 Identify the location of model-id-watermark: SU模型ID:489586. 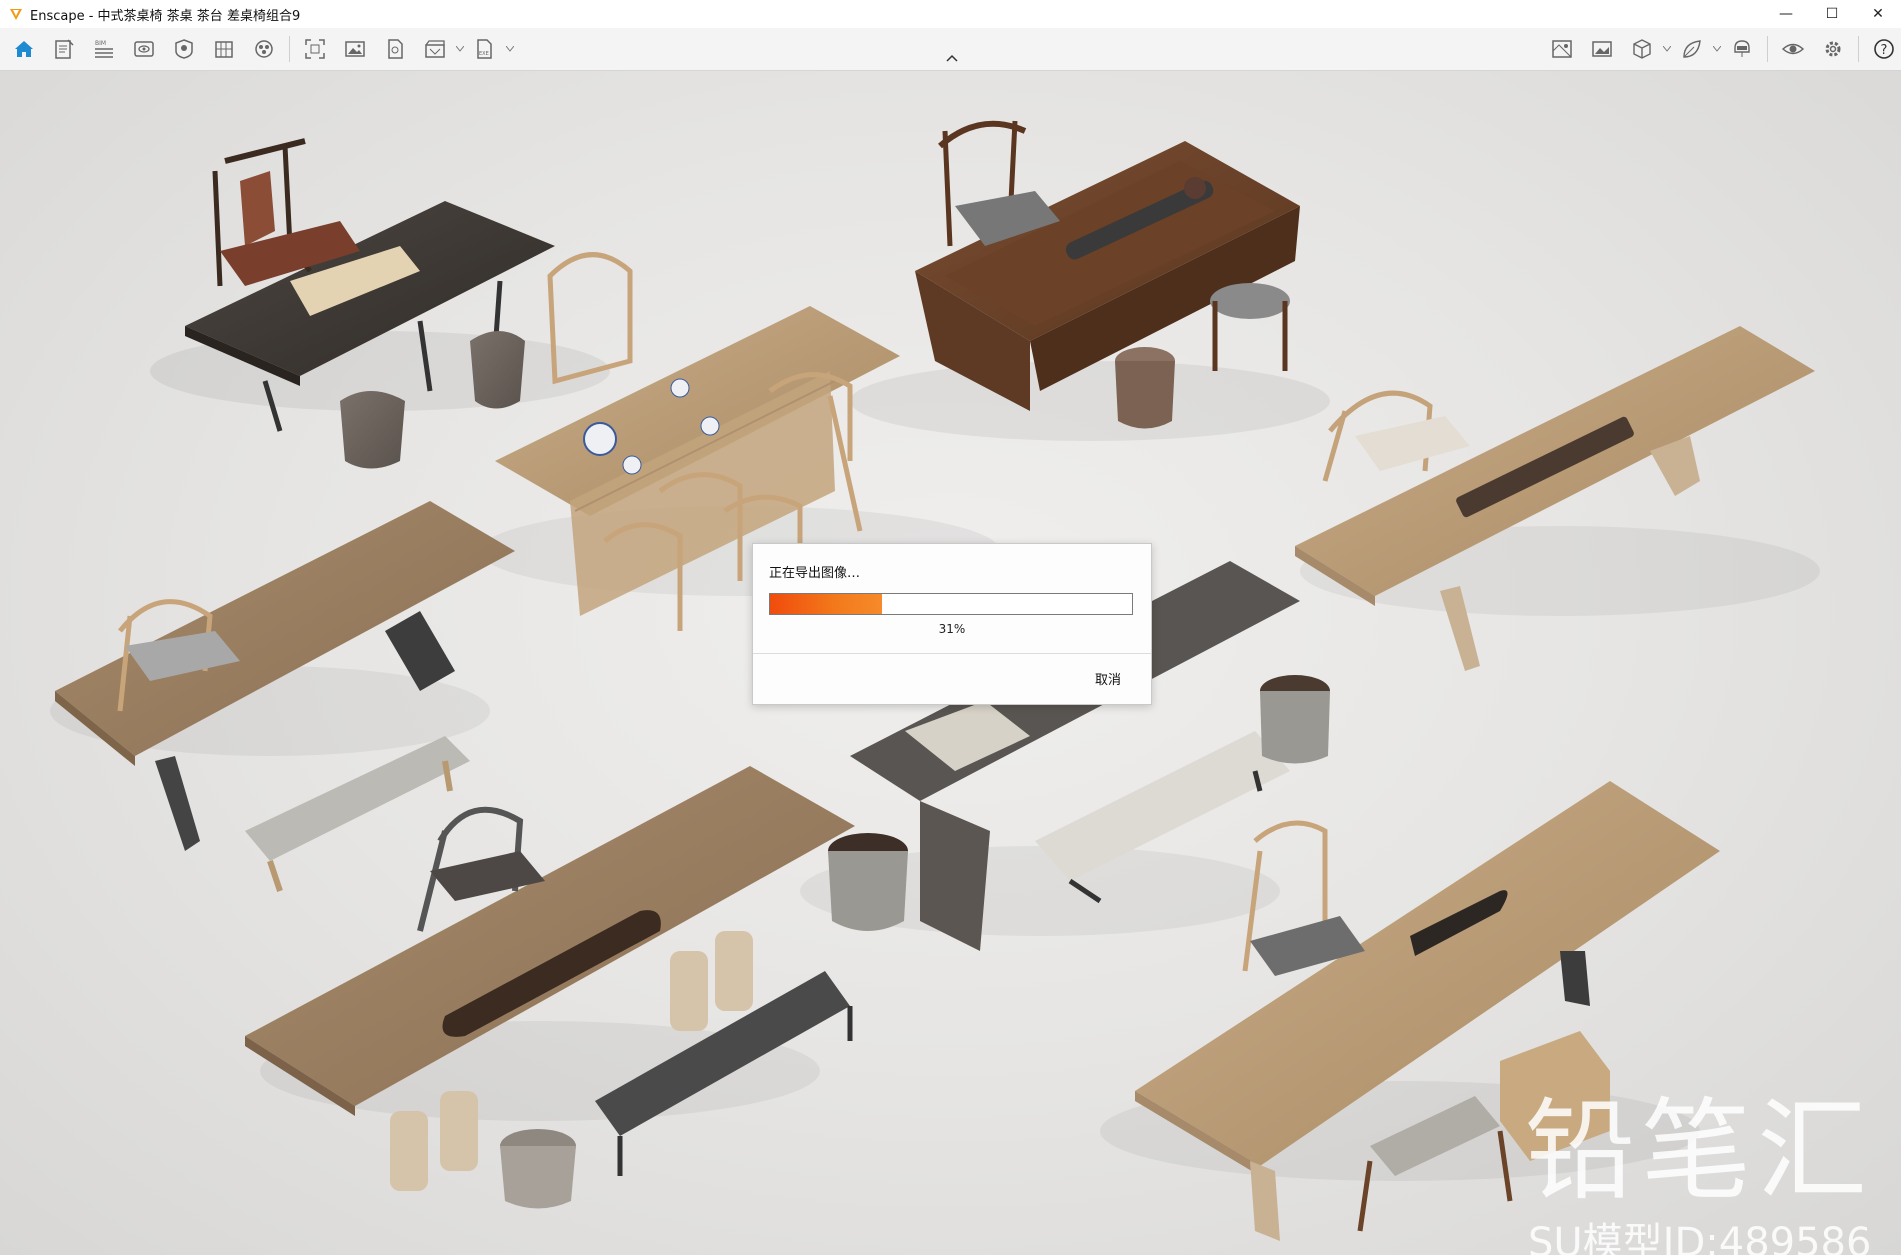
(1700, 1237).